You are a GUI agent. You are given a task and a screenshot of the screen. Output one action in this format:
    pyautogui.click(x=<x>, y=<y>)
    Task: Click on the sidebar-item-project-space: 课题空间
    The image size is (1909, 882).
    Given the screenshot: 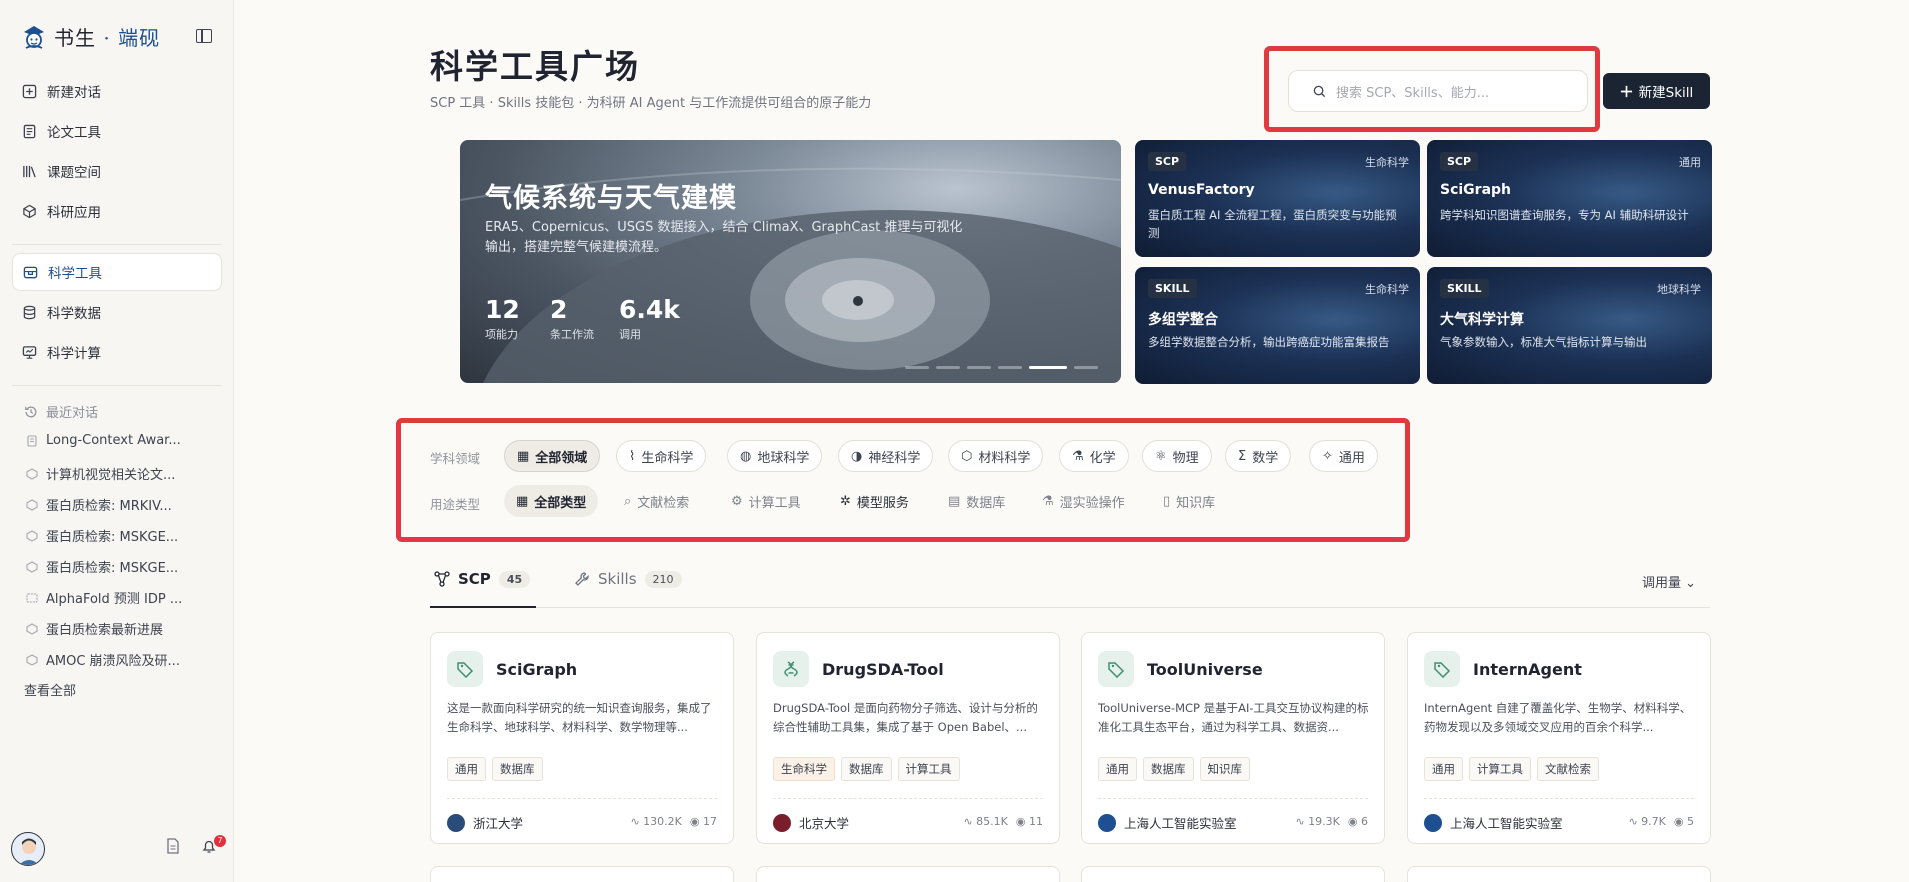 What is the action you would take?
    pyautogui.click(x=117, y=171)
    